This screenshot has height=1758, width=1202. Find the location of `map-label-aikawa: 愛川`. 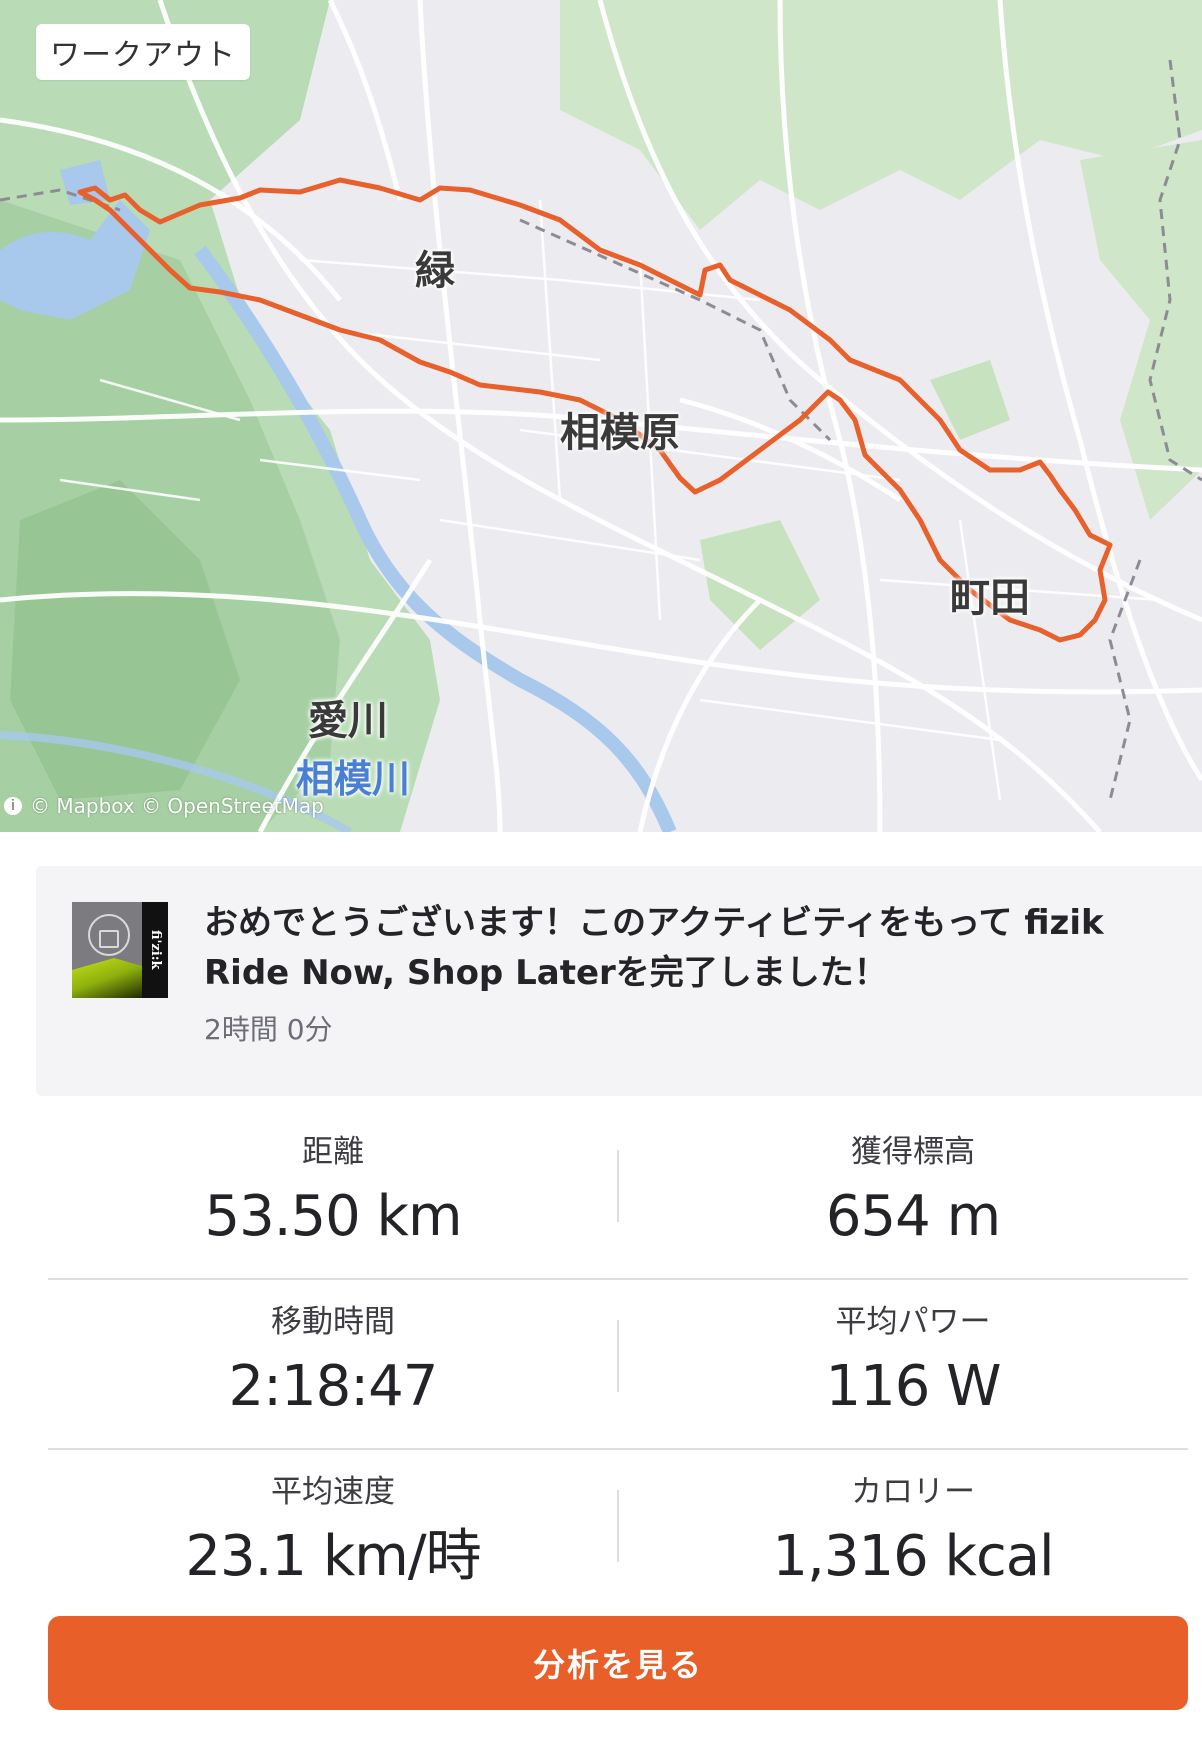

map-label-aikawa: 愛川 is located at coordinates (348, 721).